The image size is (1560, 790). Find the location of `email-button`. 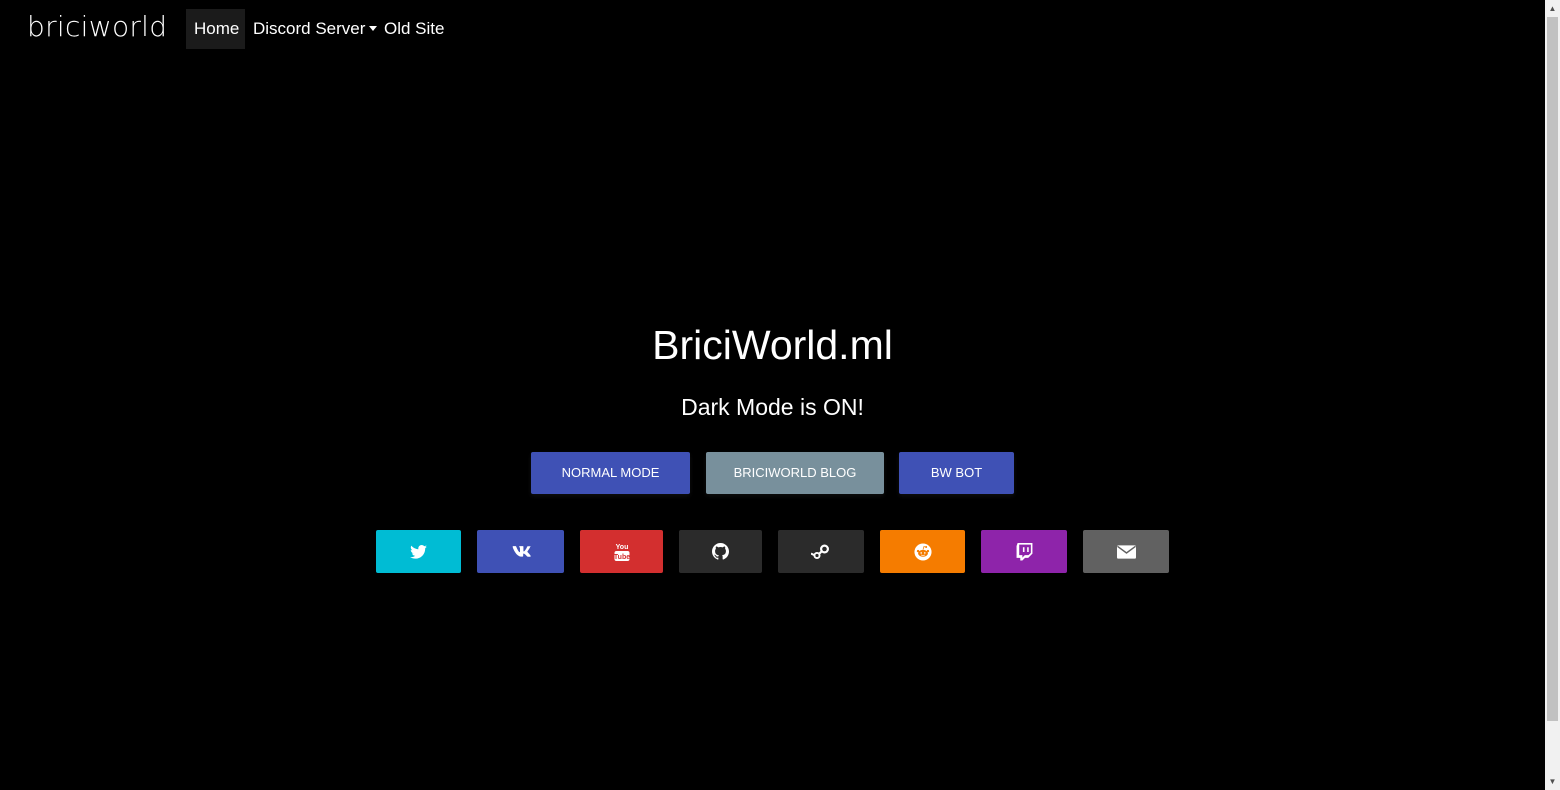

email-button is located at coordinates (1126, 551).